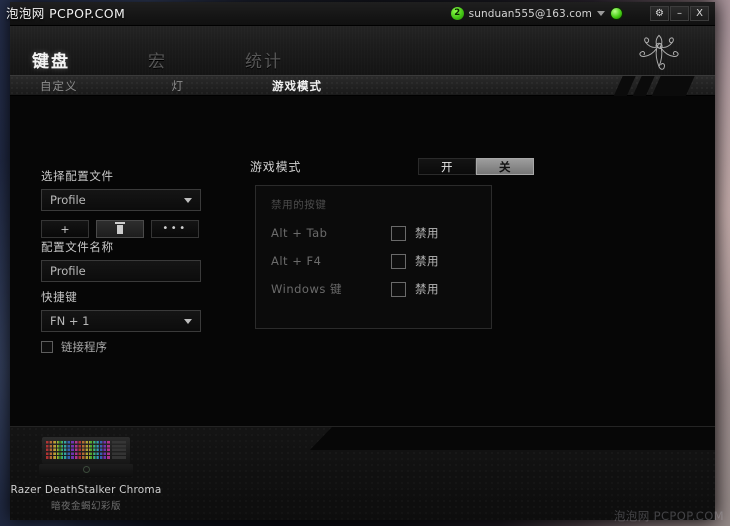  Describe the element at coordinates (70, 321) in the screenshot. I see `shortcut-value: FN + 1` at that location.